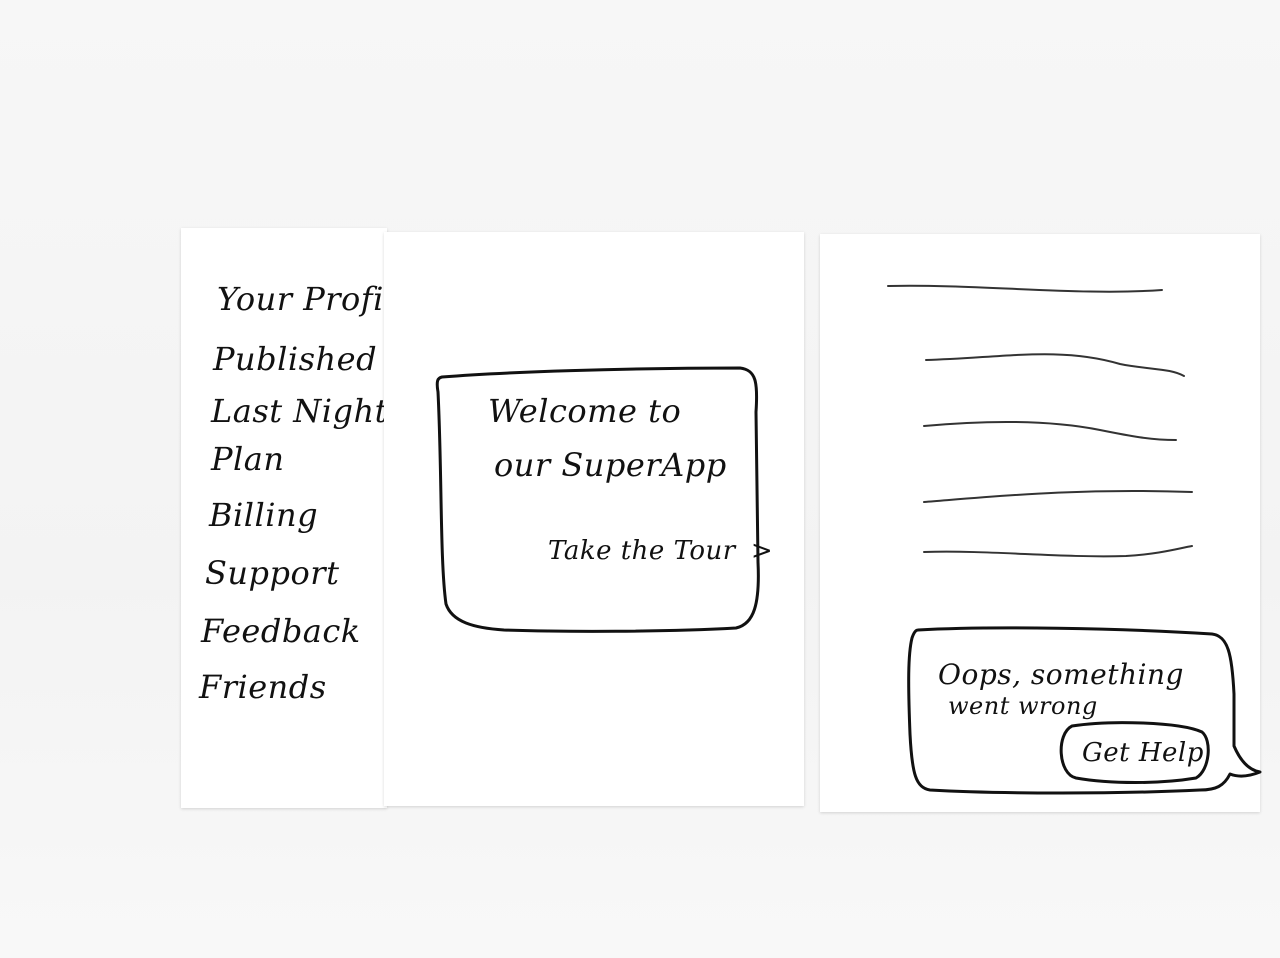 This screenshot has height=958, width=1280. What do you see at coordinates (1143, 753) in the screenshot?
I see `get-help-button: Get Help` at bounding box center [1143, 753].